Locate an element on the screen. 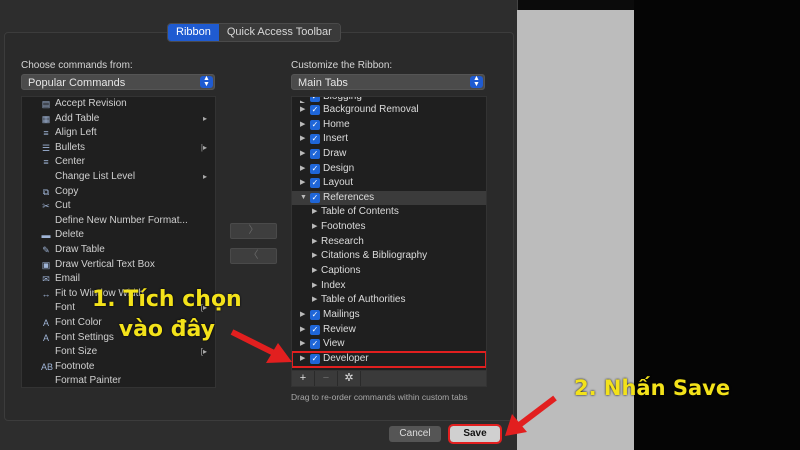 This screenshot has width=800, height=450. annotation-step-1: 1. Tích chọn vào đây is located at coordinates (167, 315).